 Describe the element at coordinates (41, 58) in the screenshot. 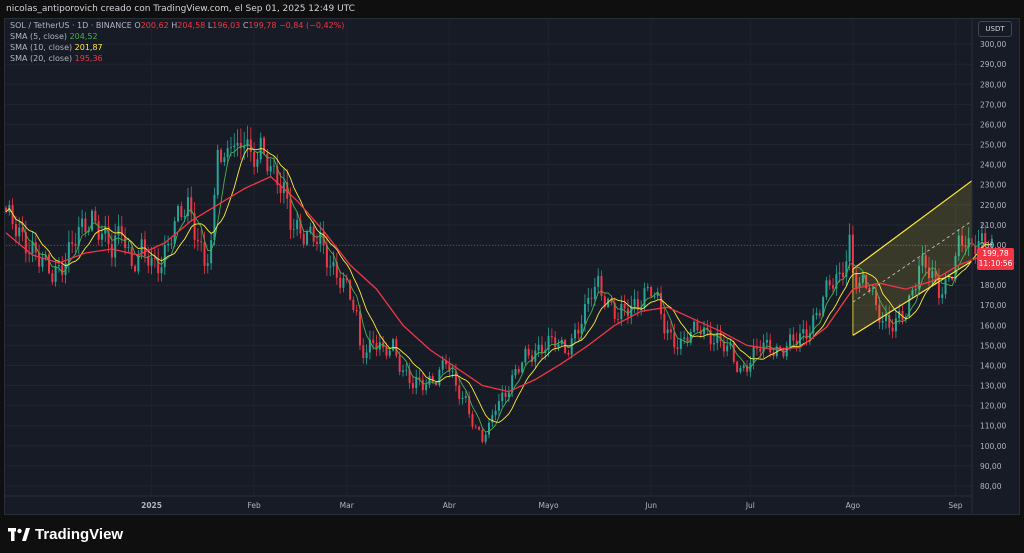

I see `sma20-label: SMA (20, close)` at that location.